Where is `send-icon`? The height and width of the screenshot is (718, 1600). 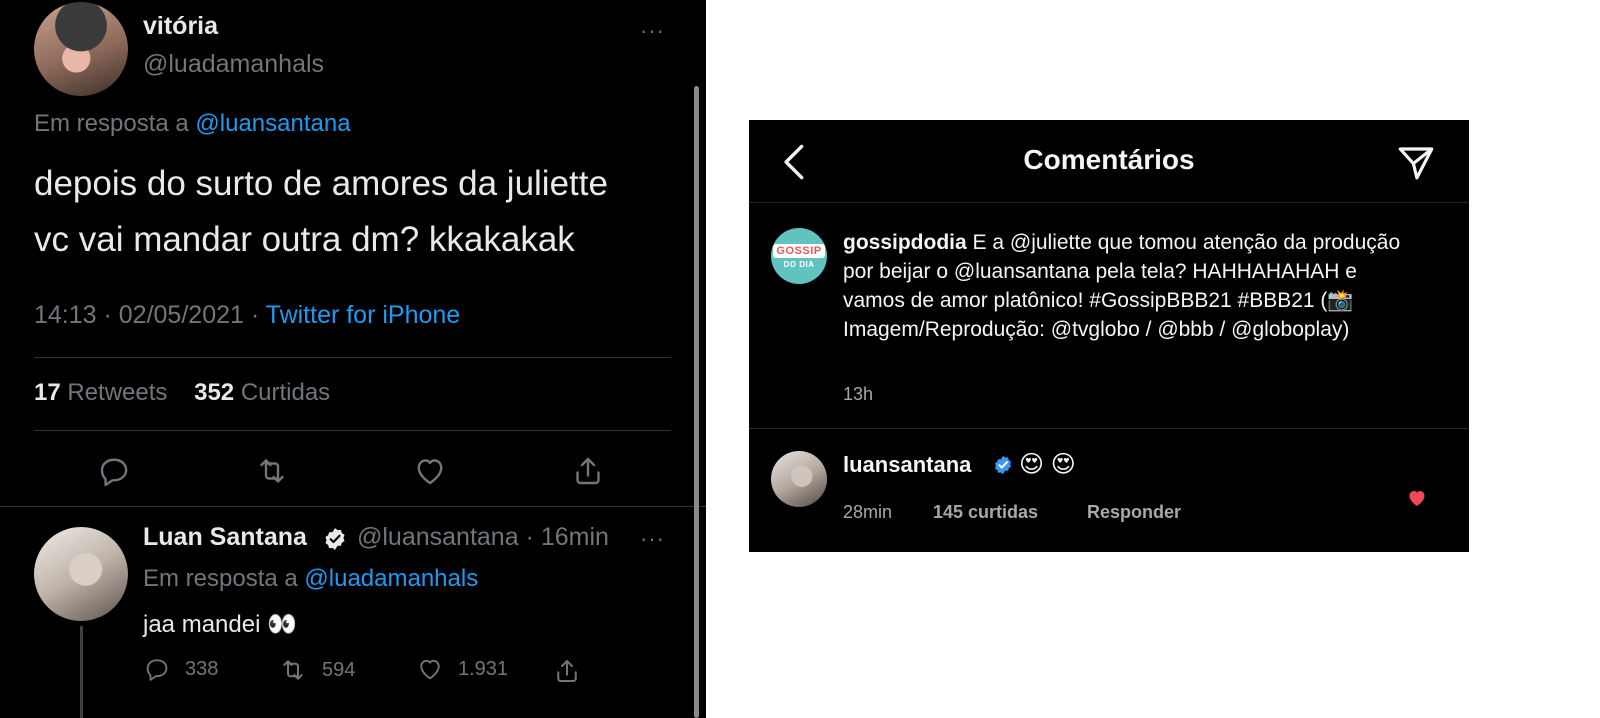 send-icon is located at coordinates (1416, 163).